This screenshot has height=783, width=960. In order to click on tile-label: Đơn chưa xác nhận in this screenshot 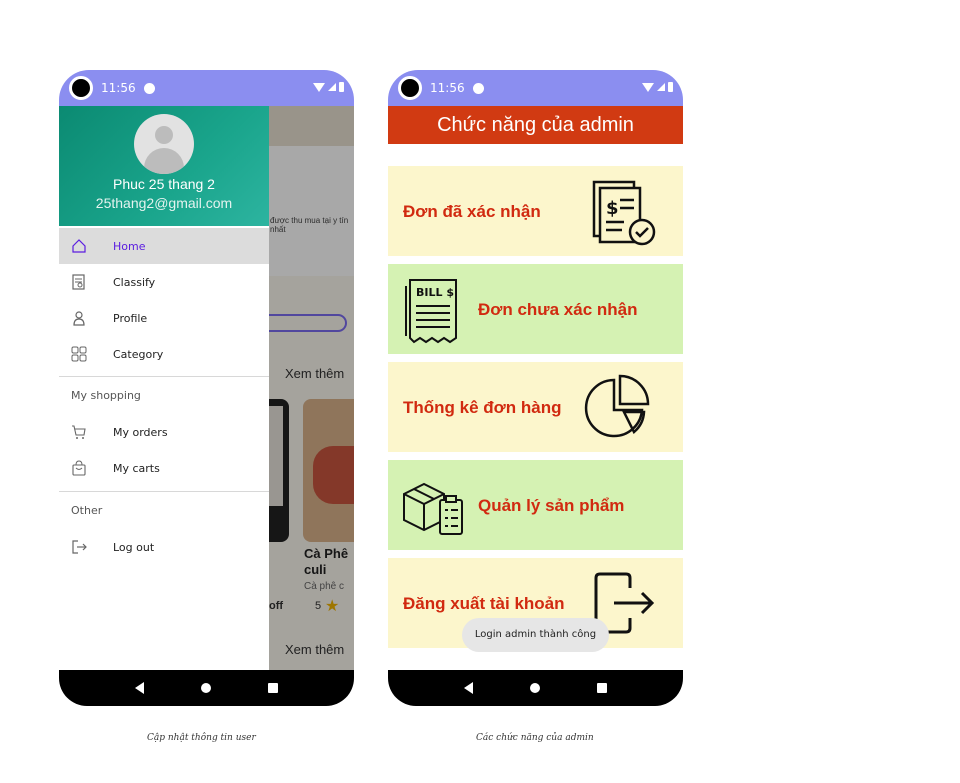, I will do `click(558, 309)`.